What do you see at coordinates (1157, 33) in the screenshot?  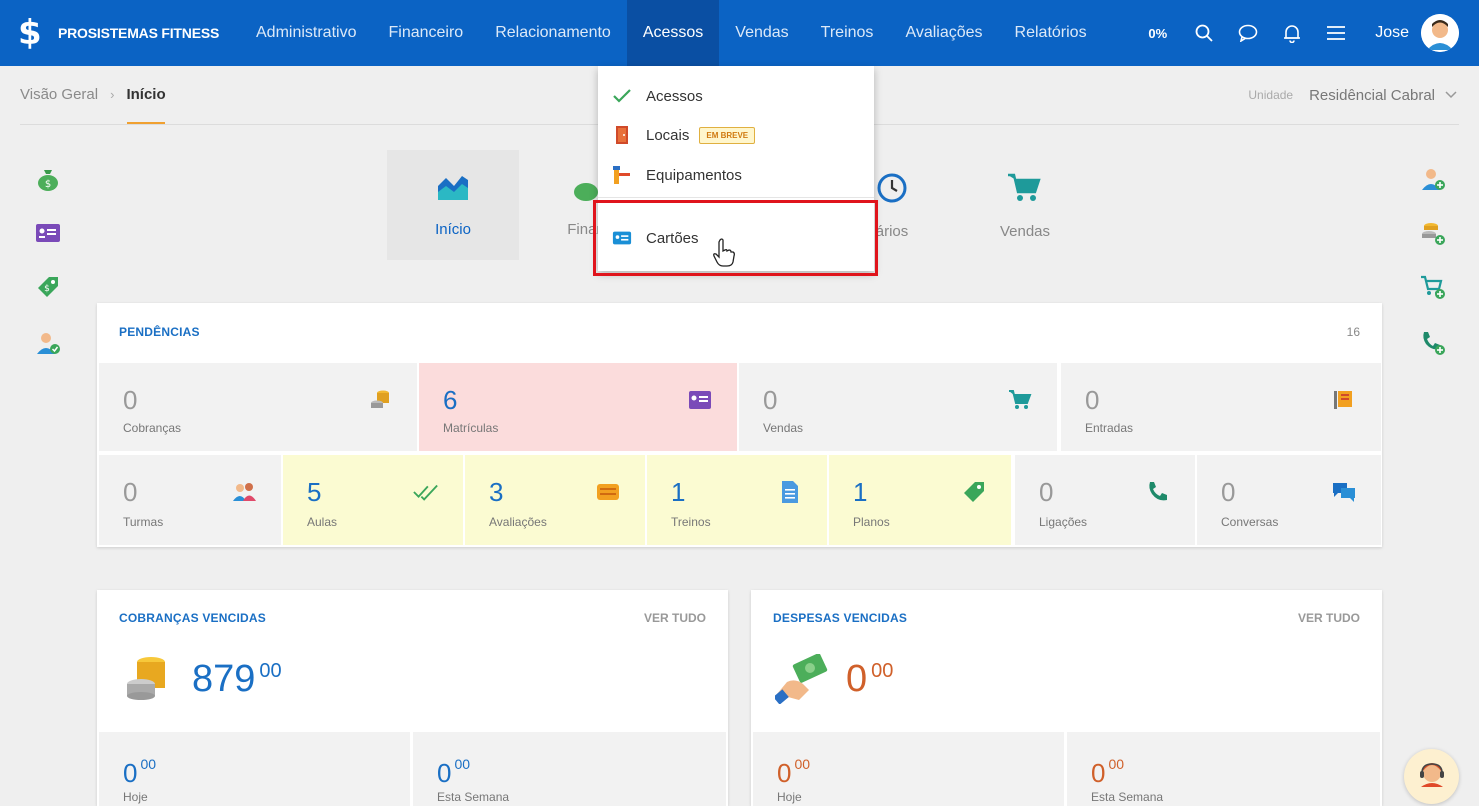 I see `progress-indicator: 0%` at bounding box center [1157, 33].